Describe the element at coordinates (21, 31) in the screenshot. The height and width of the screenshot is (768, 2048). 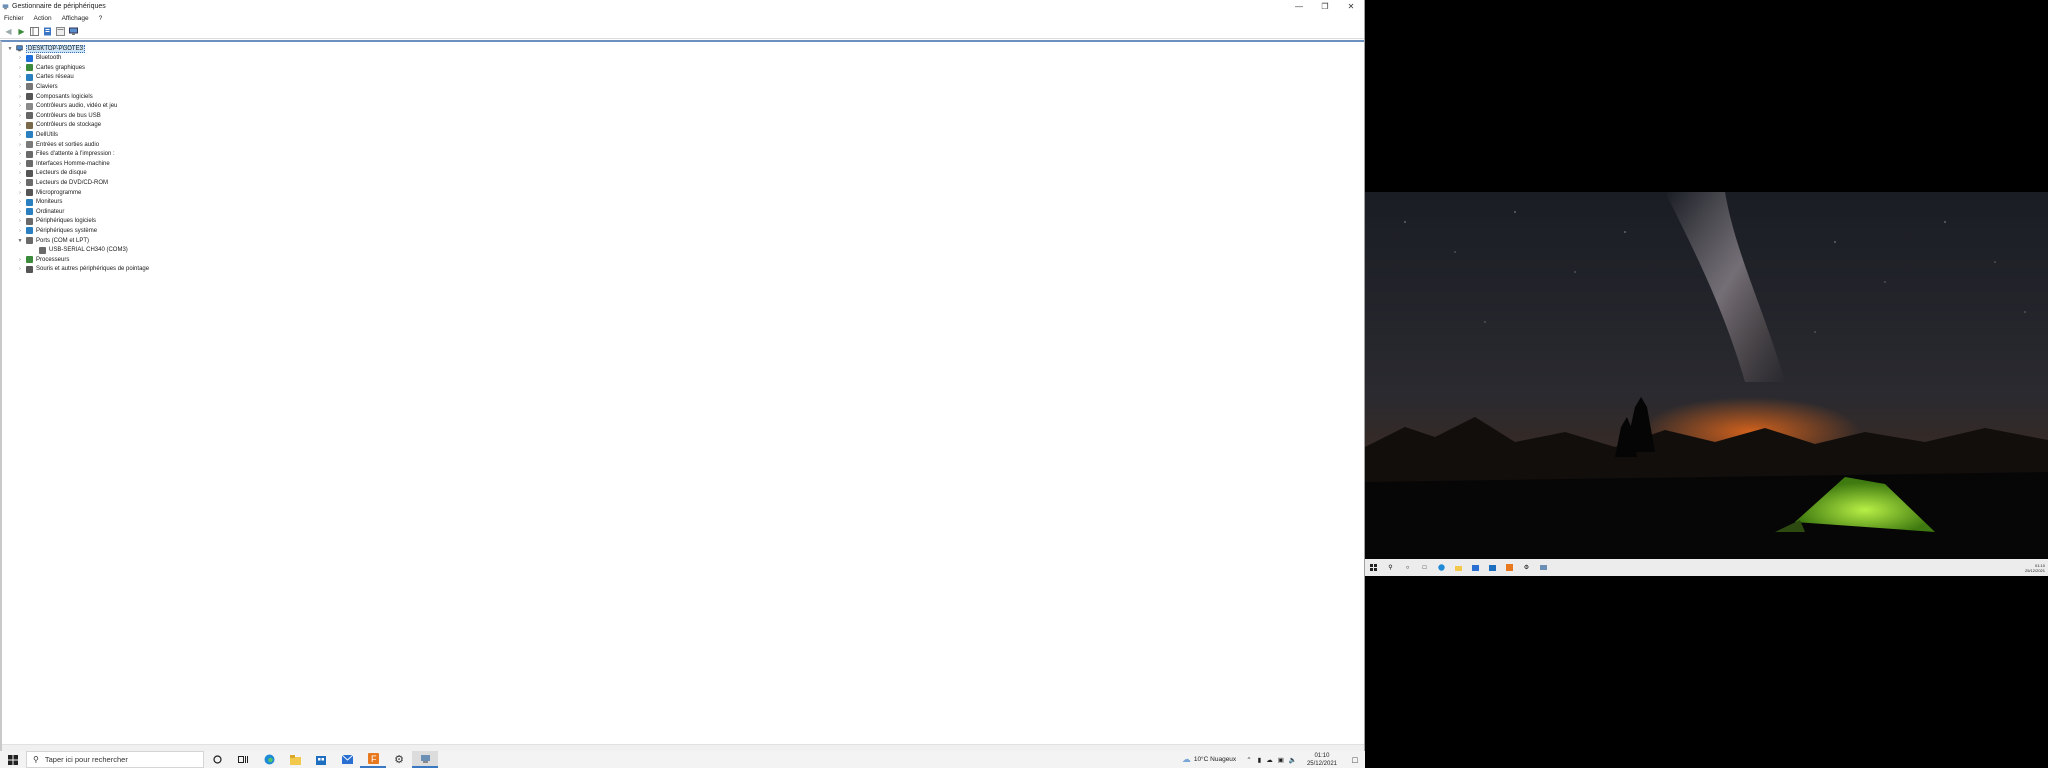
I see `forward-arrow-icon: ▶` at that location.